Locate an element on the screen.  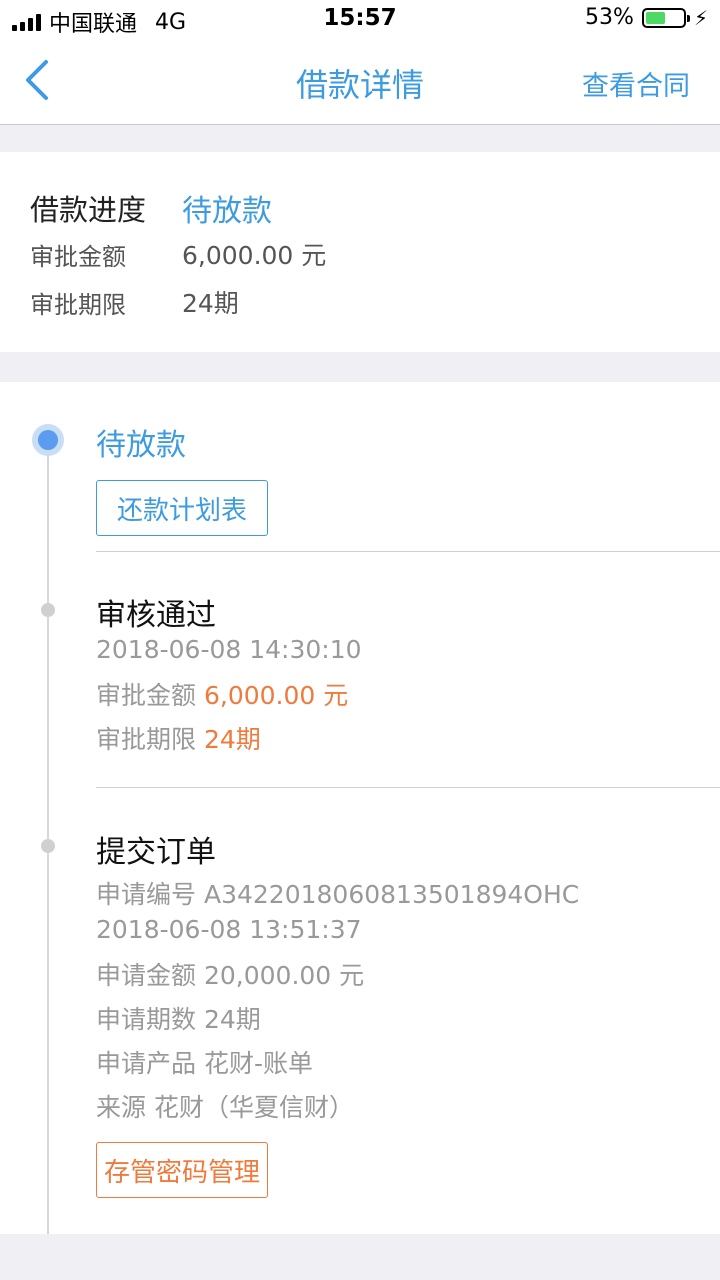
approved-term-value: 24期 is located at coordinates (210, 303).